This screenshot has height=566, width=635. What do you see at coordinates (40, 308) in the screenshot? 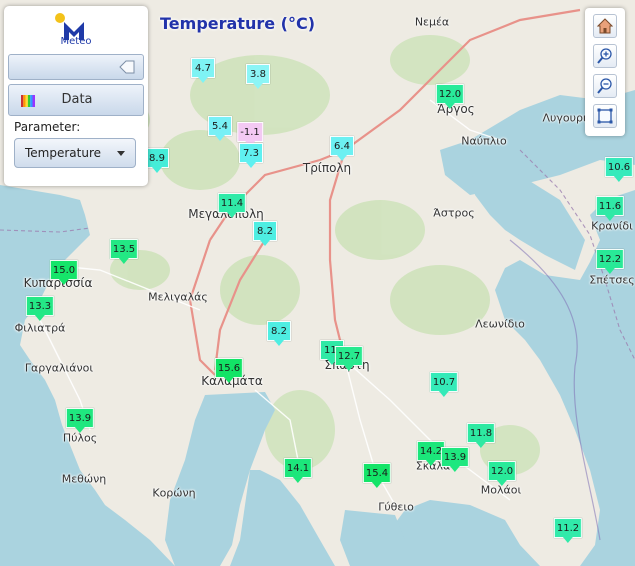
I see `station-marker: 13.3` at bounding box center [40, 308].